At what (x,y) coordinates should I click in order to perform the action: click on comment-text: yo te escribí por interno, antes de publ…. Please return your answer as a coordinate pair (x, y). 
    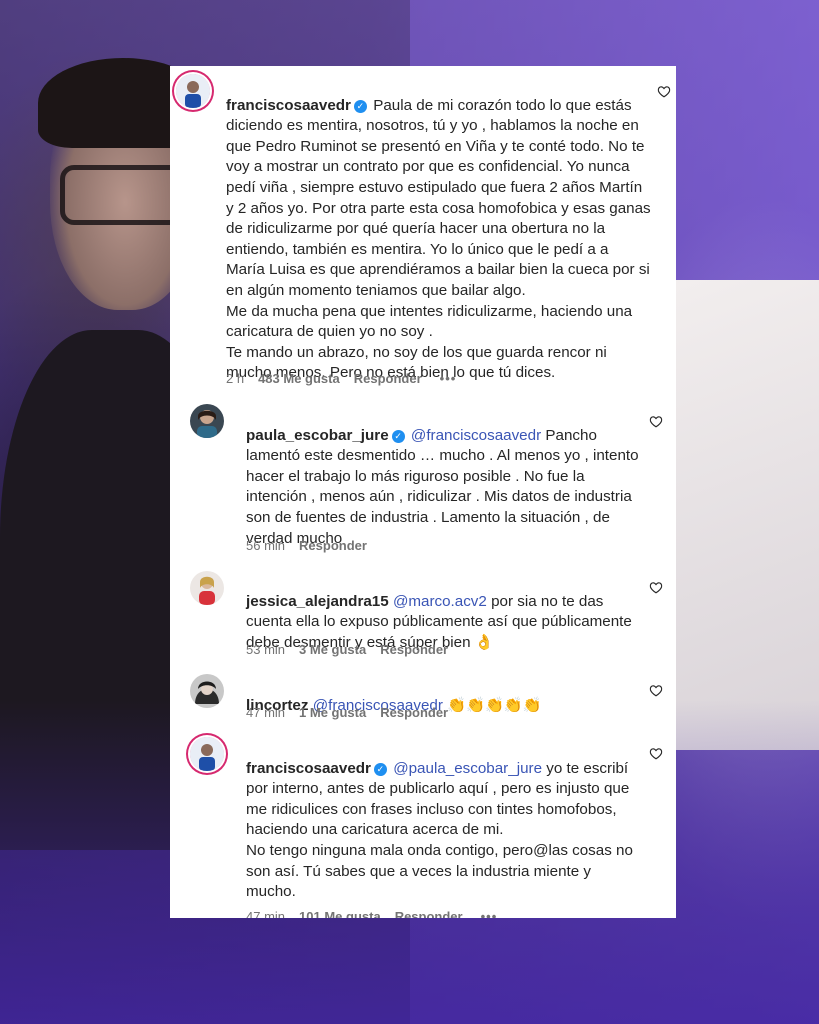
    Looking at the image, I should click on (439, 830).